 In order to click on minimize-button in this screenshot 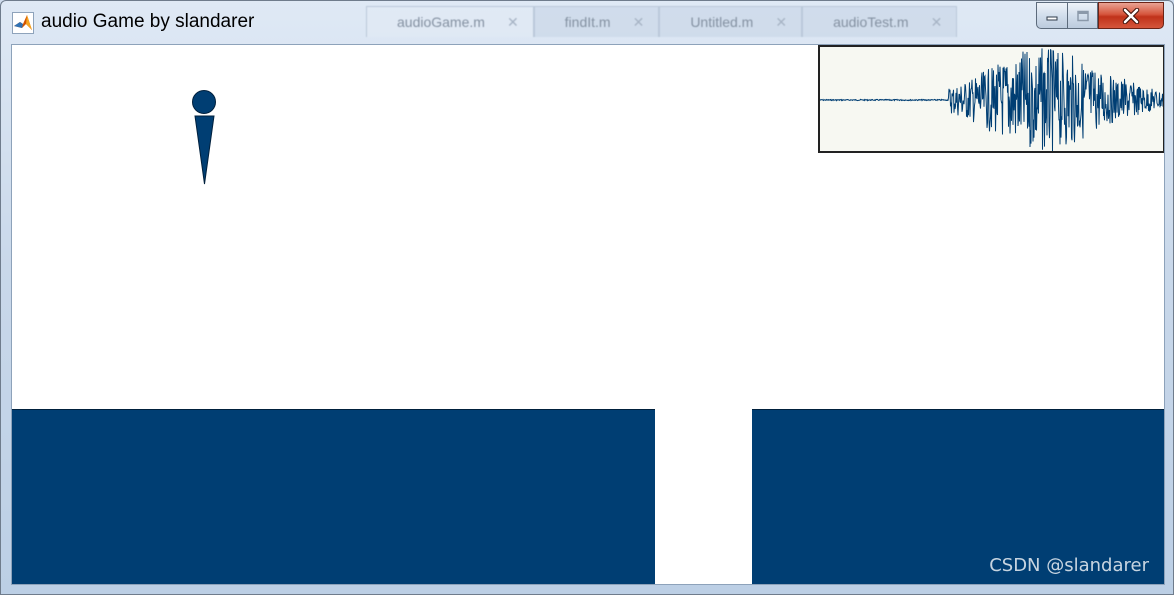, I will do `click(1051, 15)`.